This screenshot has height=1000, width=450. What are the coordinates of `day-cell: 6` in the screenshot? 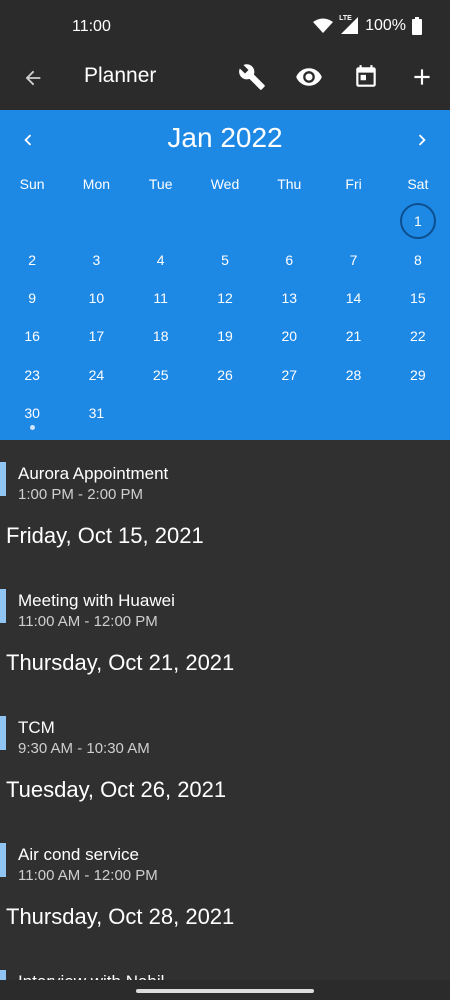 It's located at (289, 259).